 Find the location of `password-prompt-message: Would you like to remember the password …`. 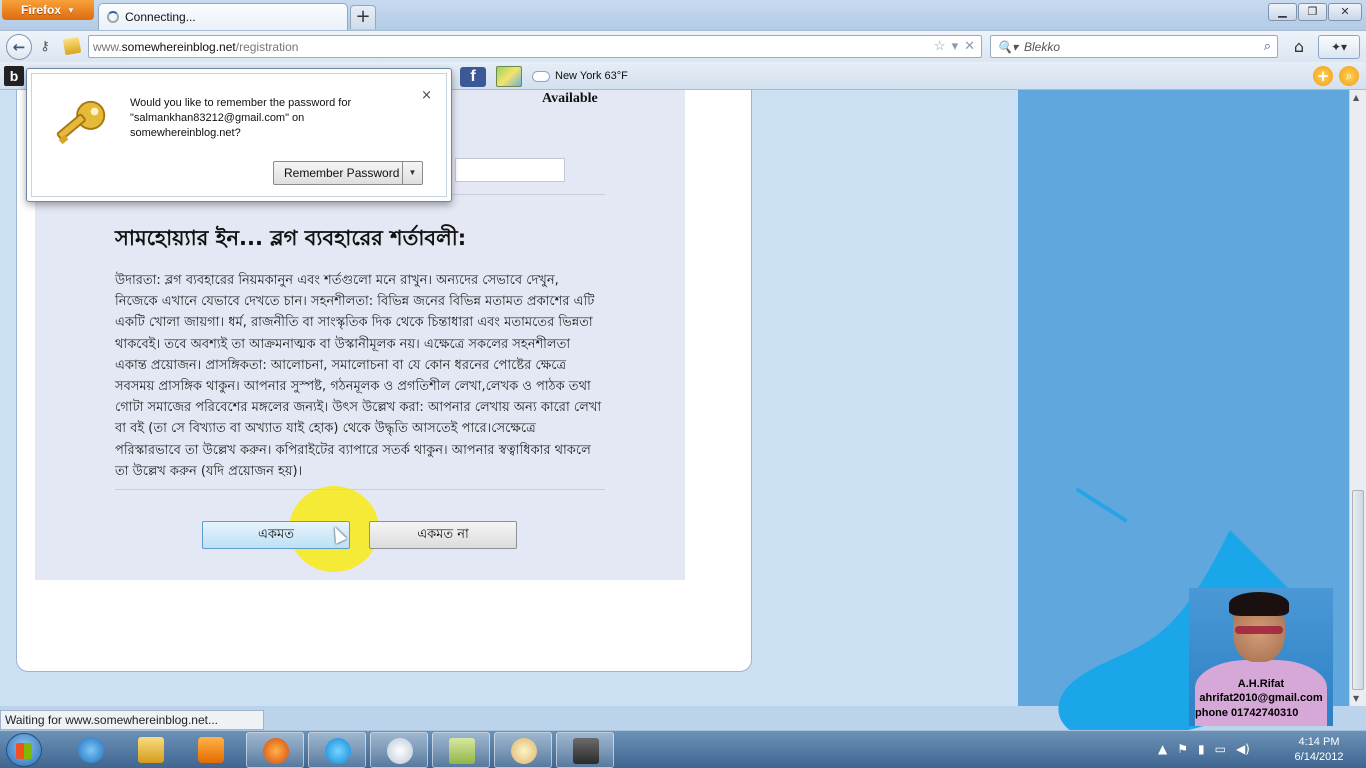

password-prompt-message: Would you like to remember the password … is located at coordinates (241, 118).